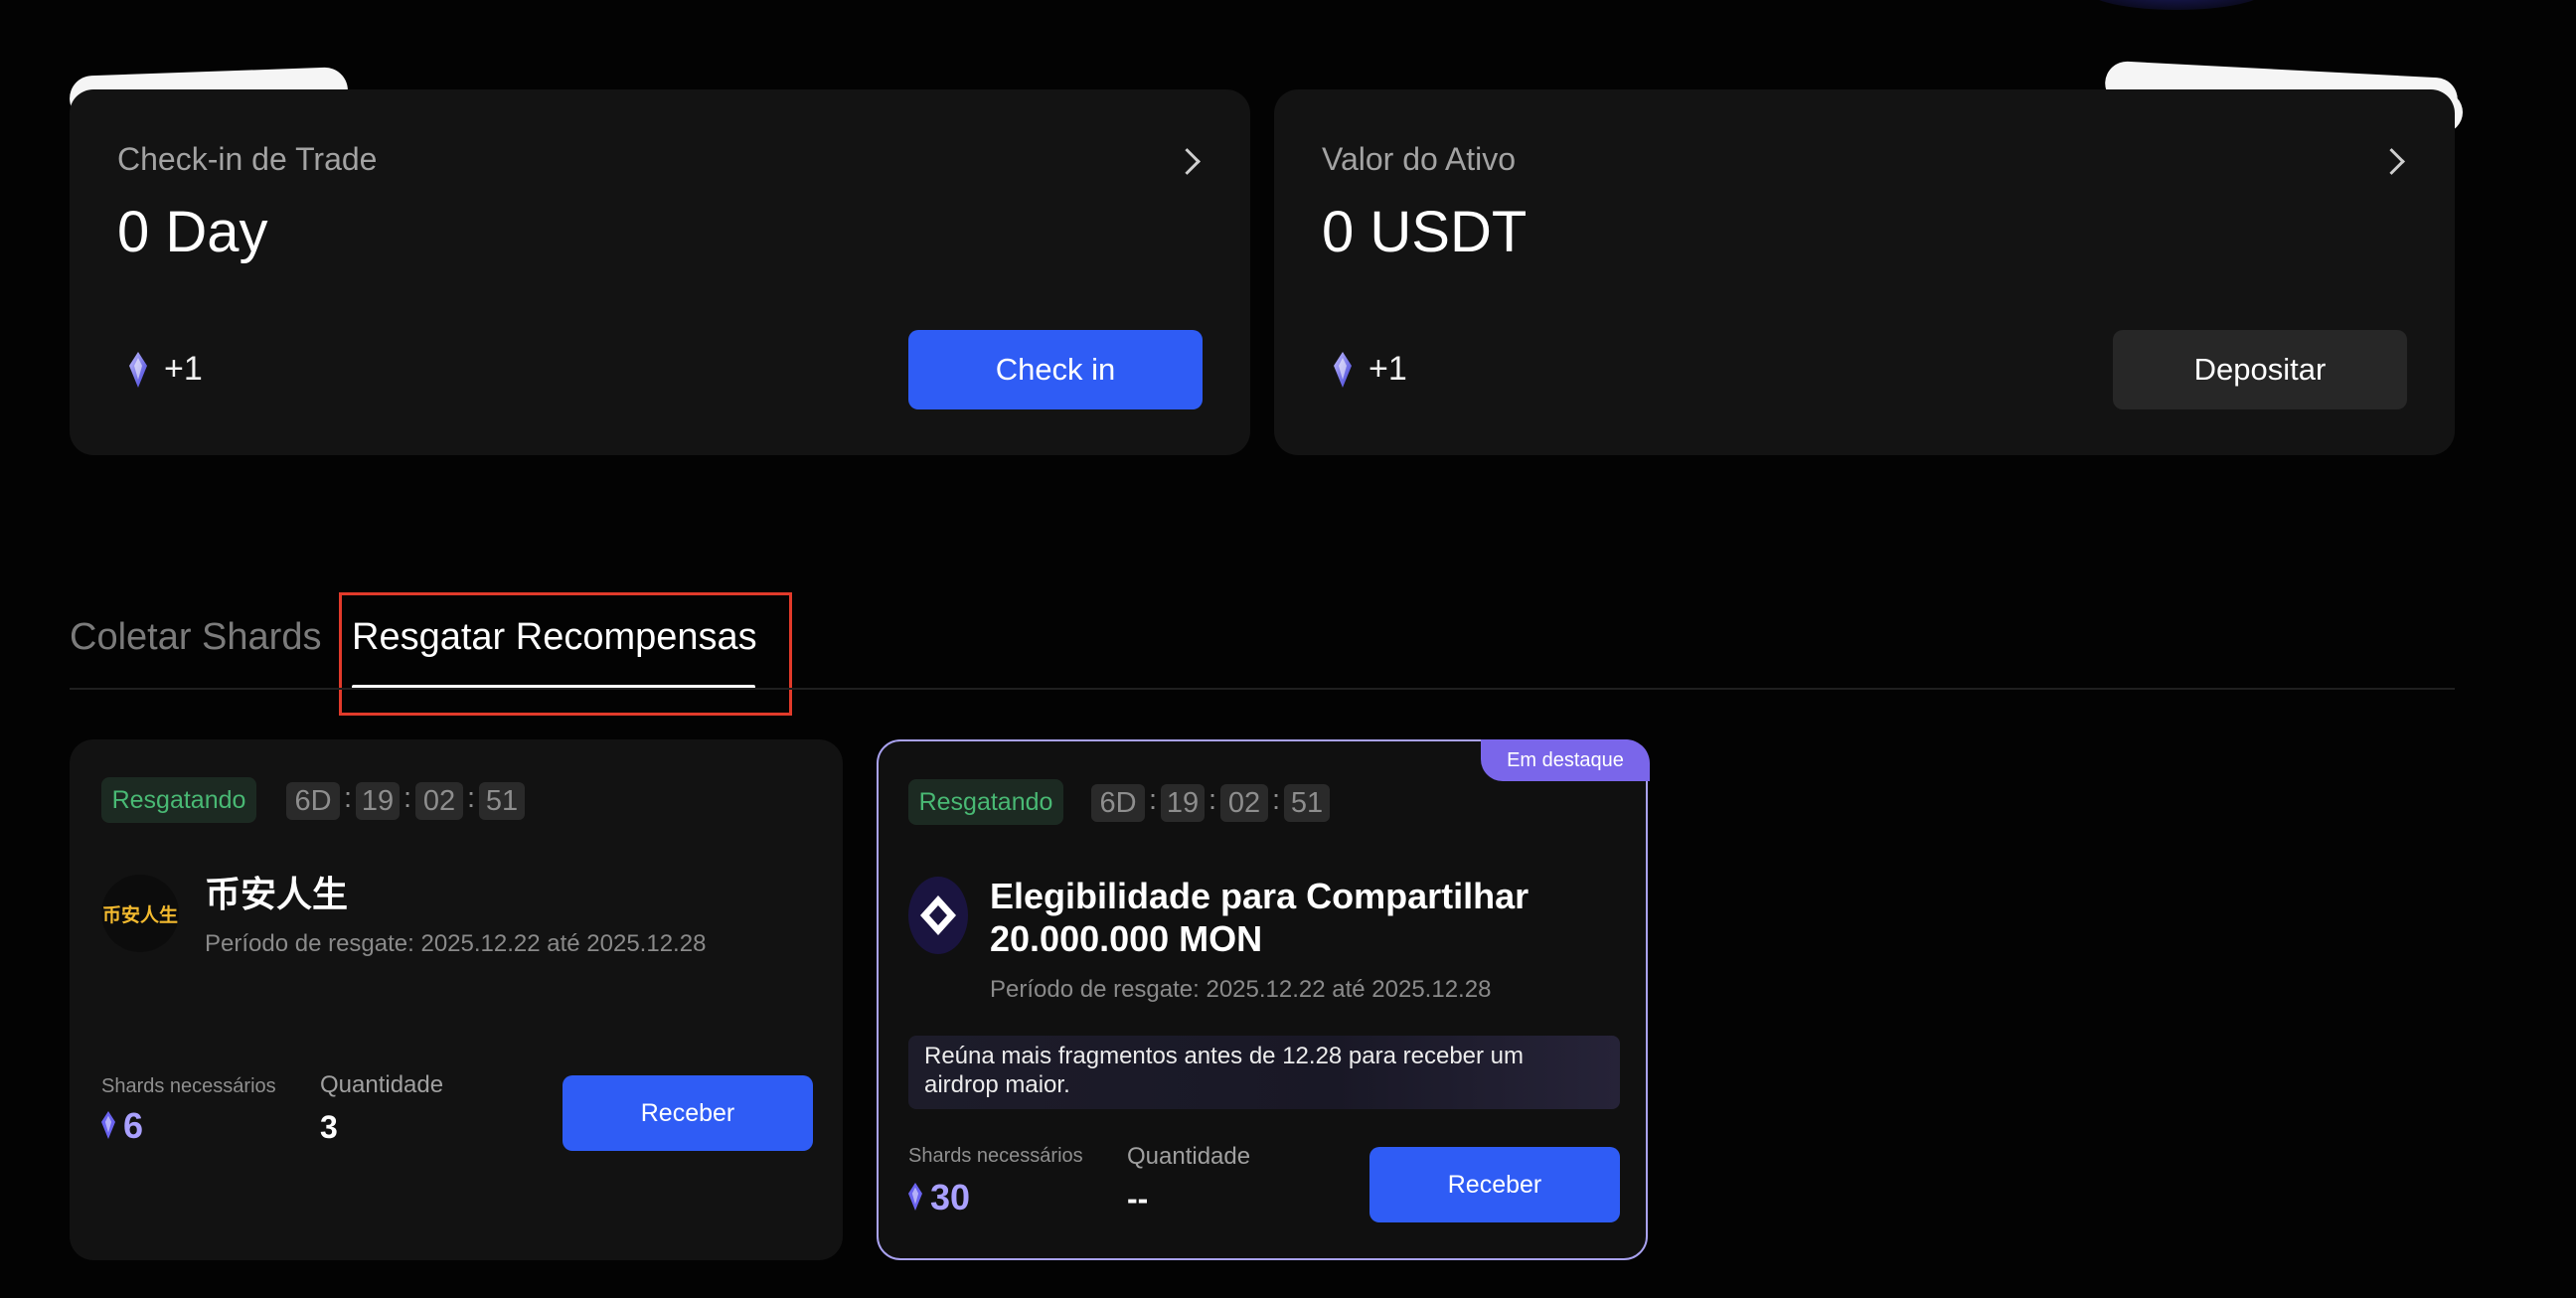  I want to click on shards-required-value: 30, so click(950, 1197).